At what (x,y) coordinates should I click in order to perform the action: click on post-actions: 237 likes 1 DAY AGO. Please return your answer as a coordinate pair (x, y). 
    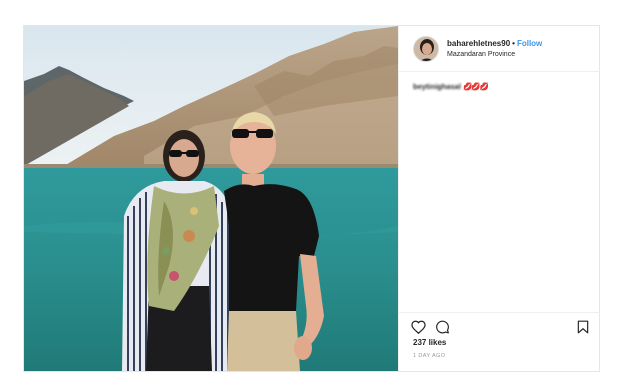
    Looking at the image, I should click on (499, 342).